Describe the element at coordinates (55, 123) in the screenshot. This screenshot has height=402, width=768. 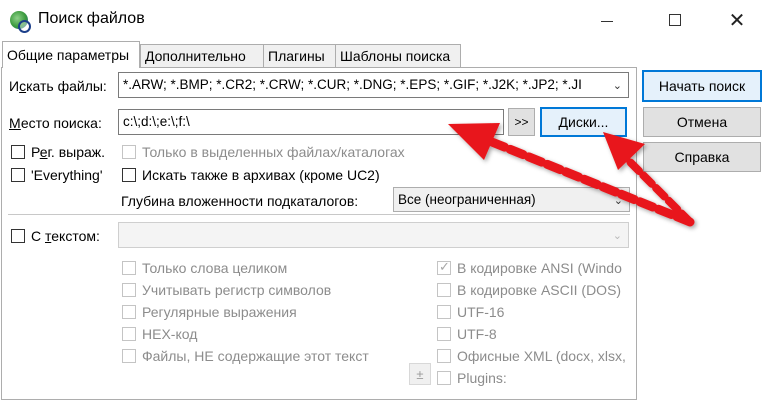
I see `search-location-label: Место поиска:` at that location.